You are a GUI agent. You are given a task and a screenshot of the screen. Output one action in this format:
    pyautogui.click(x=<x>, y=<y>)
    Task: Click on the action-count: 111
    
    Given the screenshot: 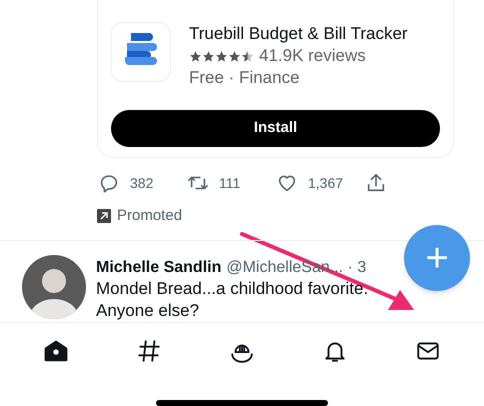 What is the action you would take?
    pyautogui.click(x=229, y=183)
    